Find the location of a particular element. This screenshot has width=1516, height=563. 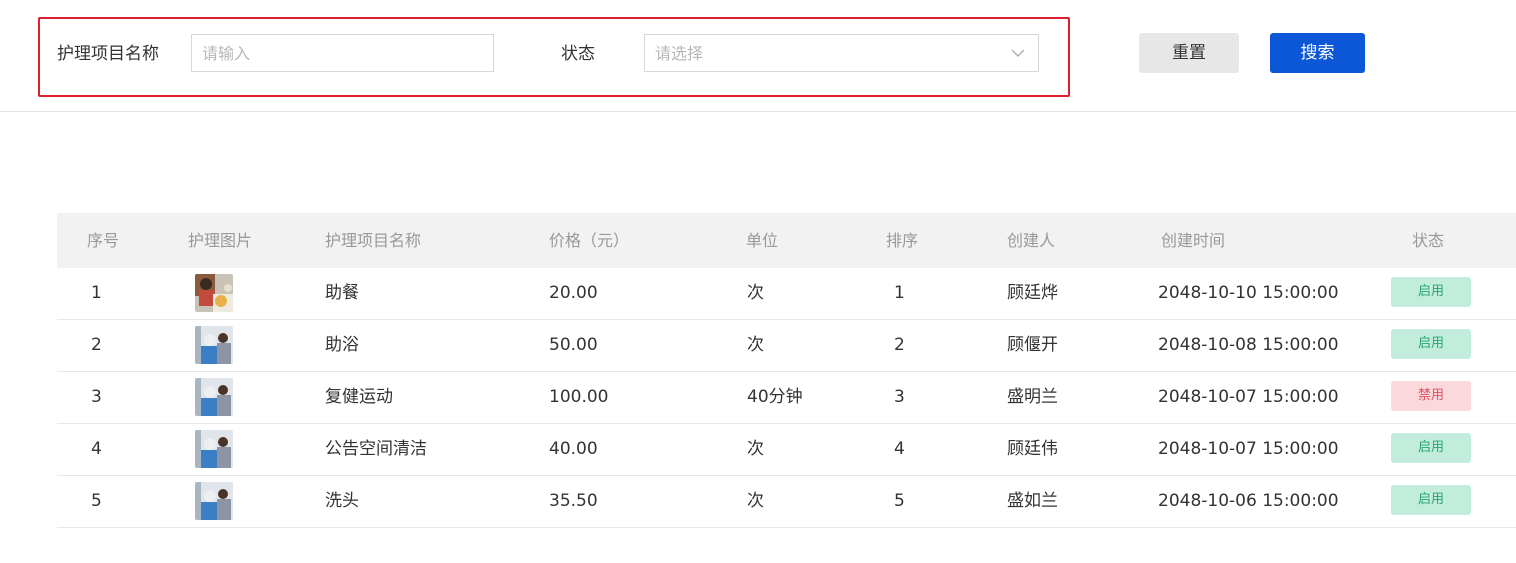

status-placeholder: 请选择 is located at coordinates (679, 53).